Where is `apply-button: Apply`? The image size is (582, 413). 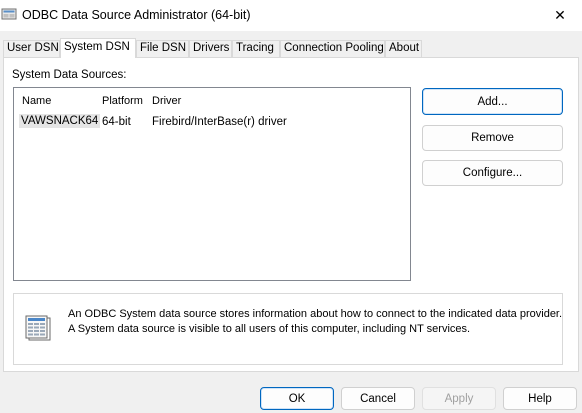 apply-button: Apply is located at coordinates (459, 398).